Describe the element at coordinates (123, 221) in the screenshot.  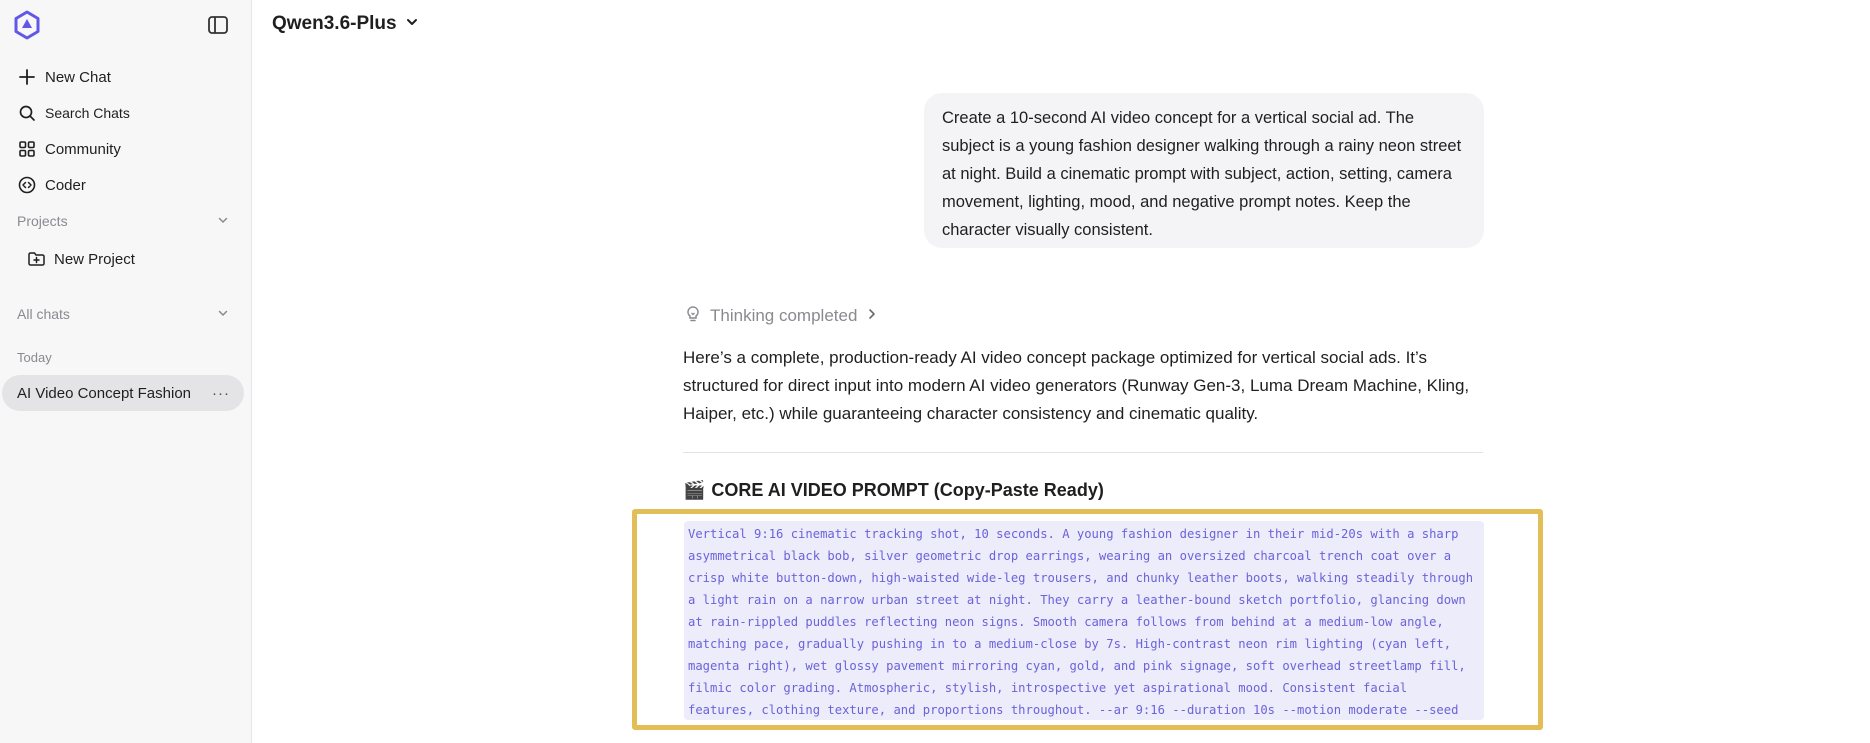
I see `projects-section-toggle: Projects` at that location.